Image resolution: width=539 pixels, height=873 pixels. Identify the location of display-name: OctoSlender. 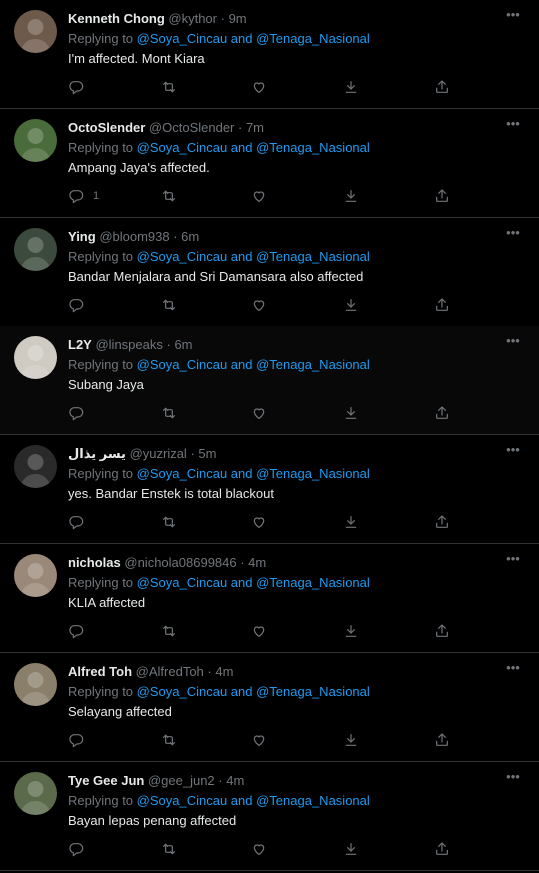
(106, 127).